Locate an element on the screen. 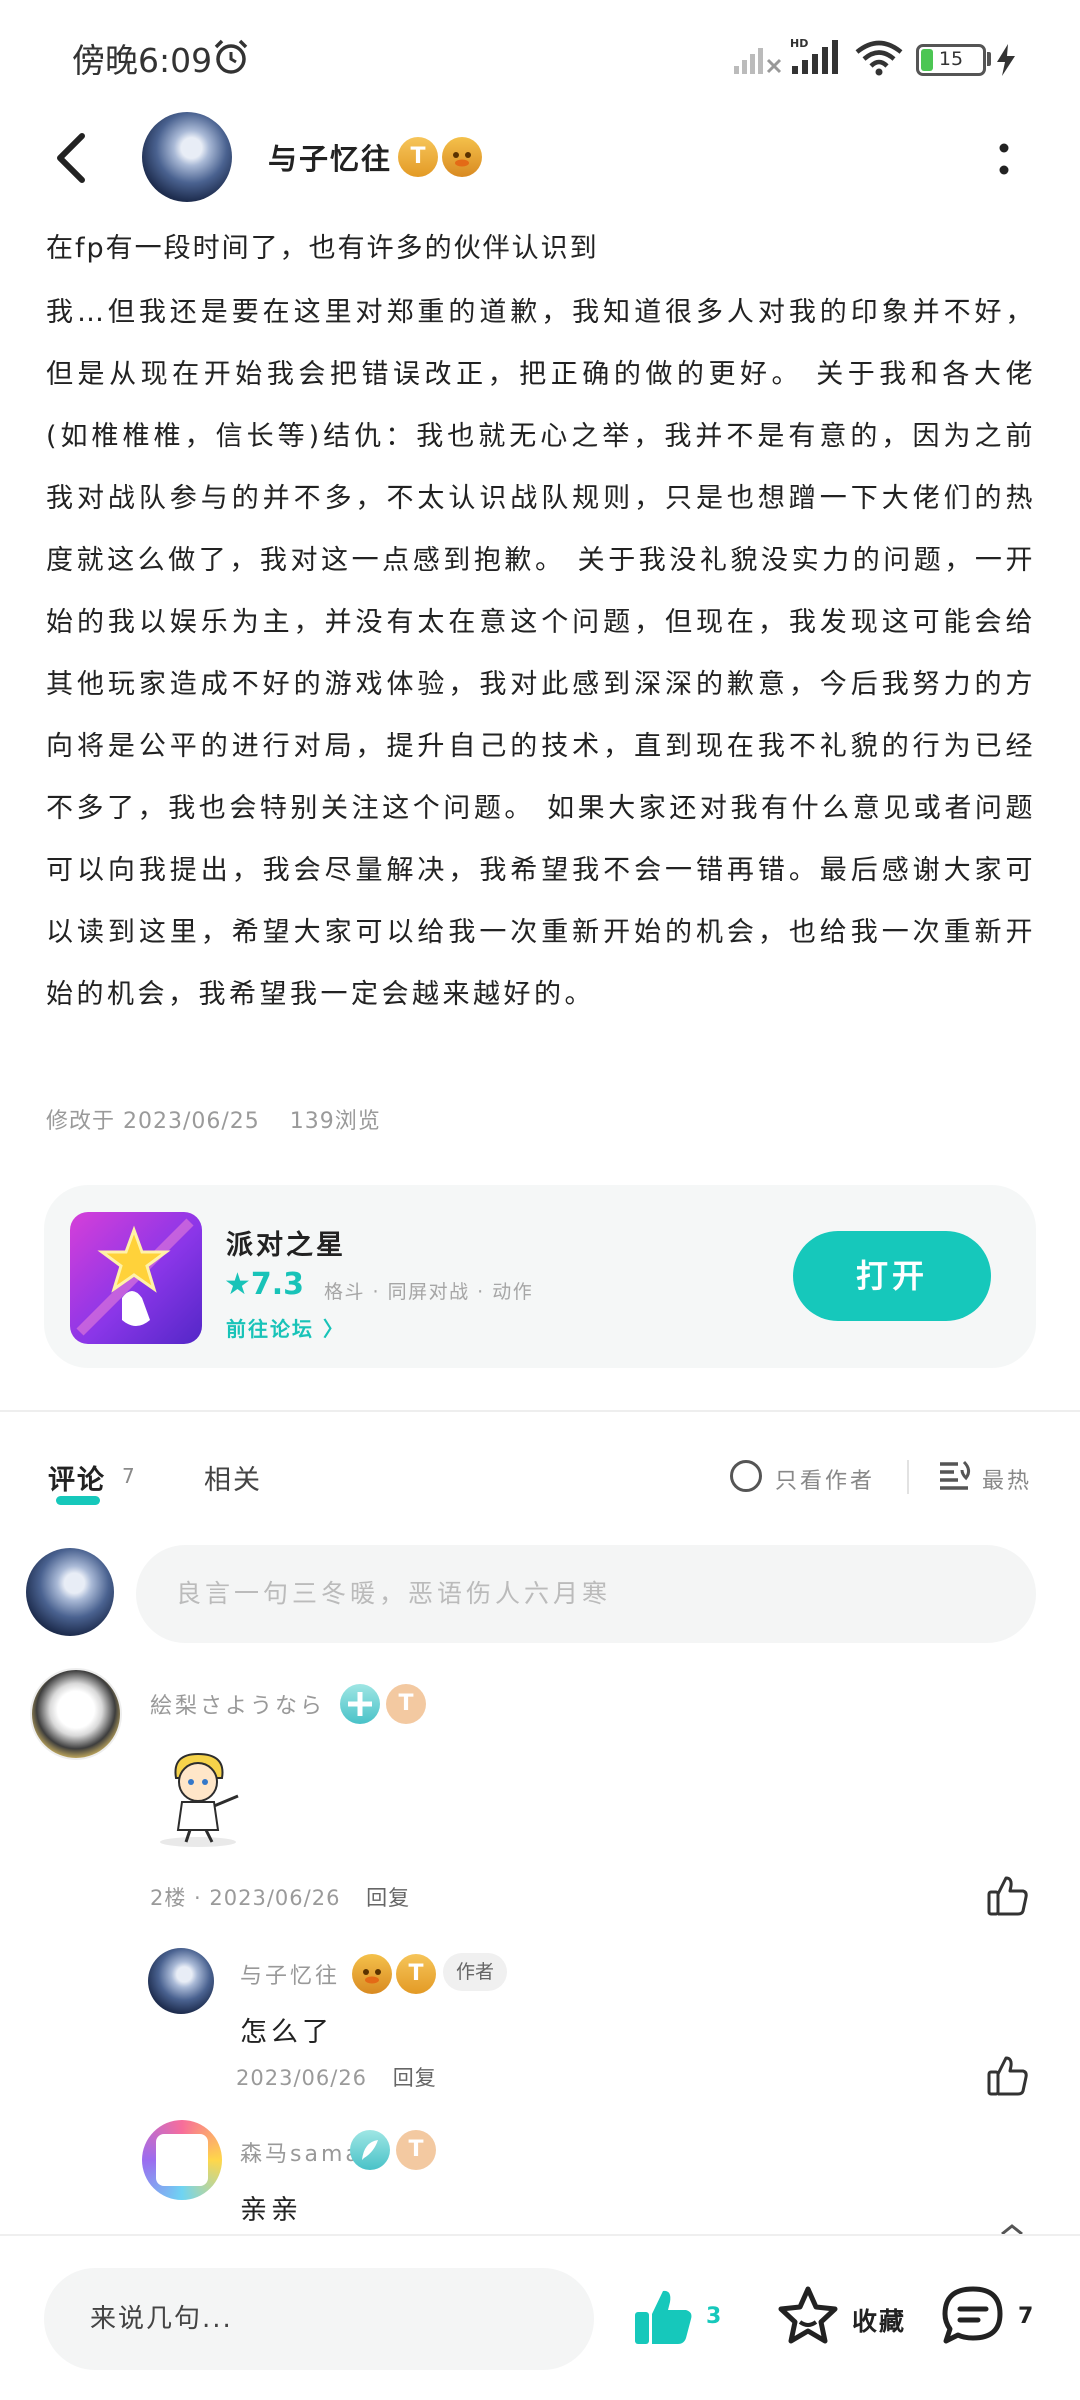 This screenshot has height=2400, width=1080. sticker-image is located at coordinates (199, 1799).